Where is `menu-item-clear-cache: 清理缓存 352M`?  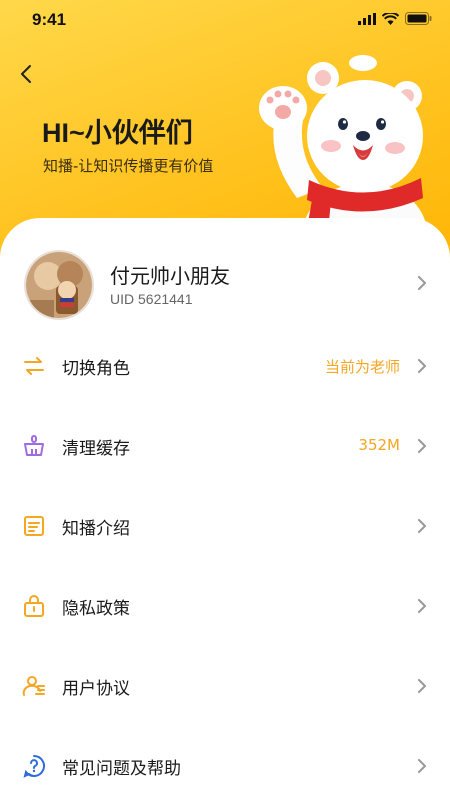 menu-item-clear-cache: 清理缓存 352M is located at coordinates (225, 446).